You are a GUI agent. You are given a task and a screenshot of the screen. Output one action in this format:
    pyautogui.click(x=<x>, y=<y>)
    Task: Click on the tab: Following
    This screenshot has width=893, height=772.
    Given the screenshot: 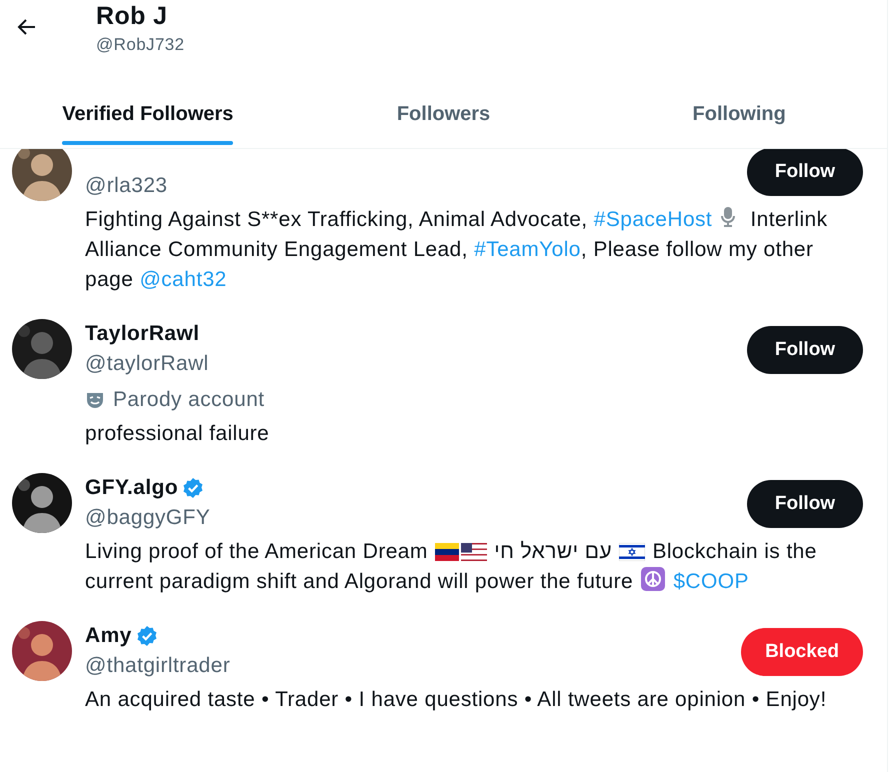 What is the action you would take?
    pyautogui.click(x=739, y=114)
    